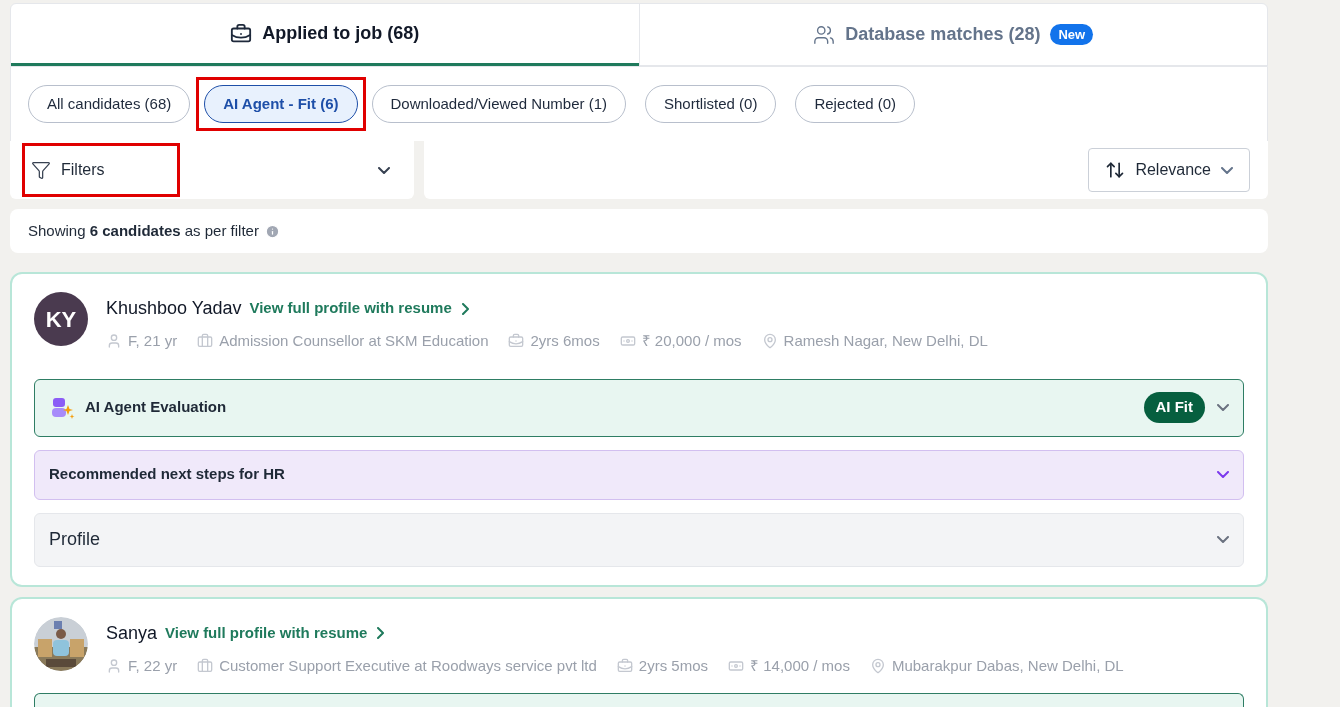  Describe the element at coordinates (132, 633) in the screenshot. I see `candidate-name: Sanya` at that location.